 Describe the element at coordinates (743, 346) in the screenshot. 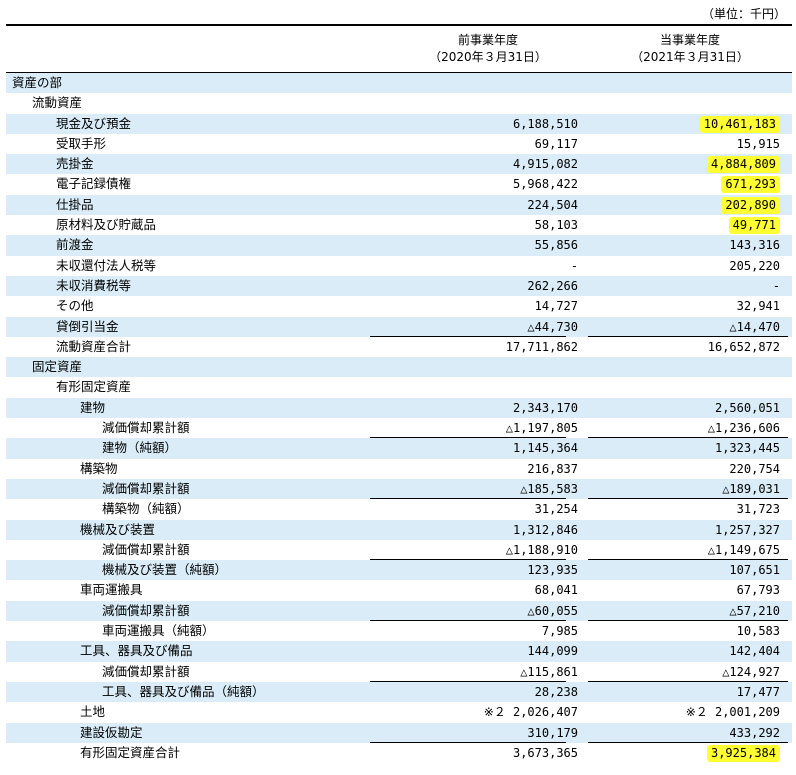

I see `value-text: 16,652,872` at that location.